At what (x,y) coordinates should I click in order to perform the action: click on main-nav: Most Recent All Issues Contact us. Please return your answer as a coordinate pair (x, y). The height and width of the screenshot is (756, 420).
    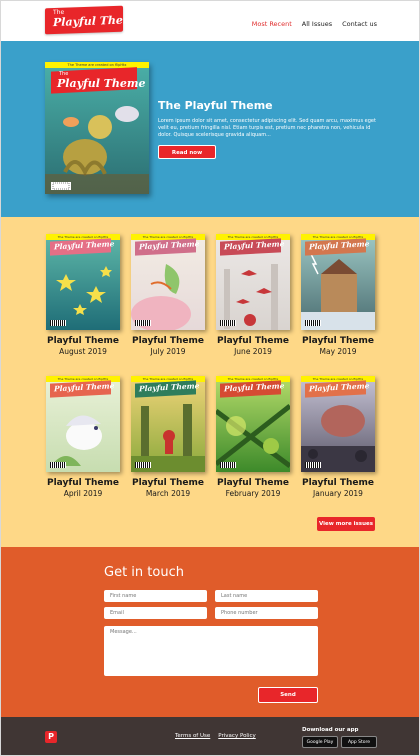
    Looking at the image, I should click on (314, 24).